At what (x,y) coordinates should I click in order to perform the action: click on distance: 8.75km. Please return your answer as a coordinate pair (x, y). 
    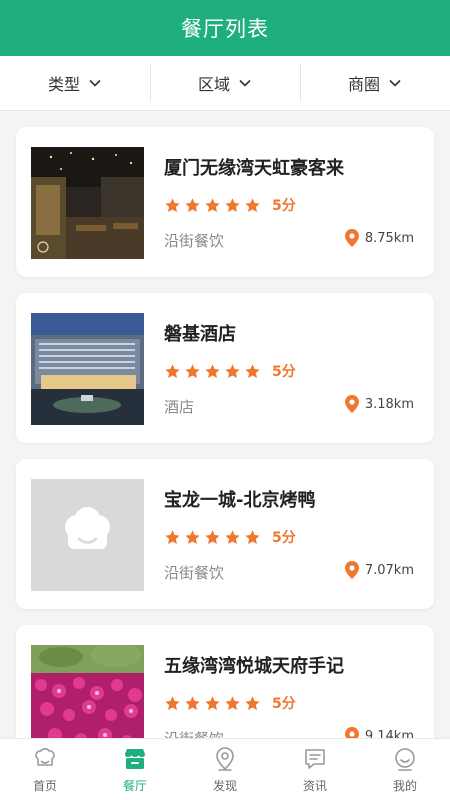
    Looking at the image, I should click on (379, 238).